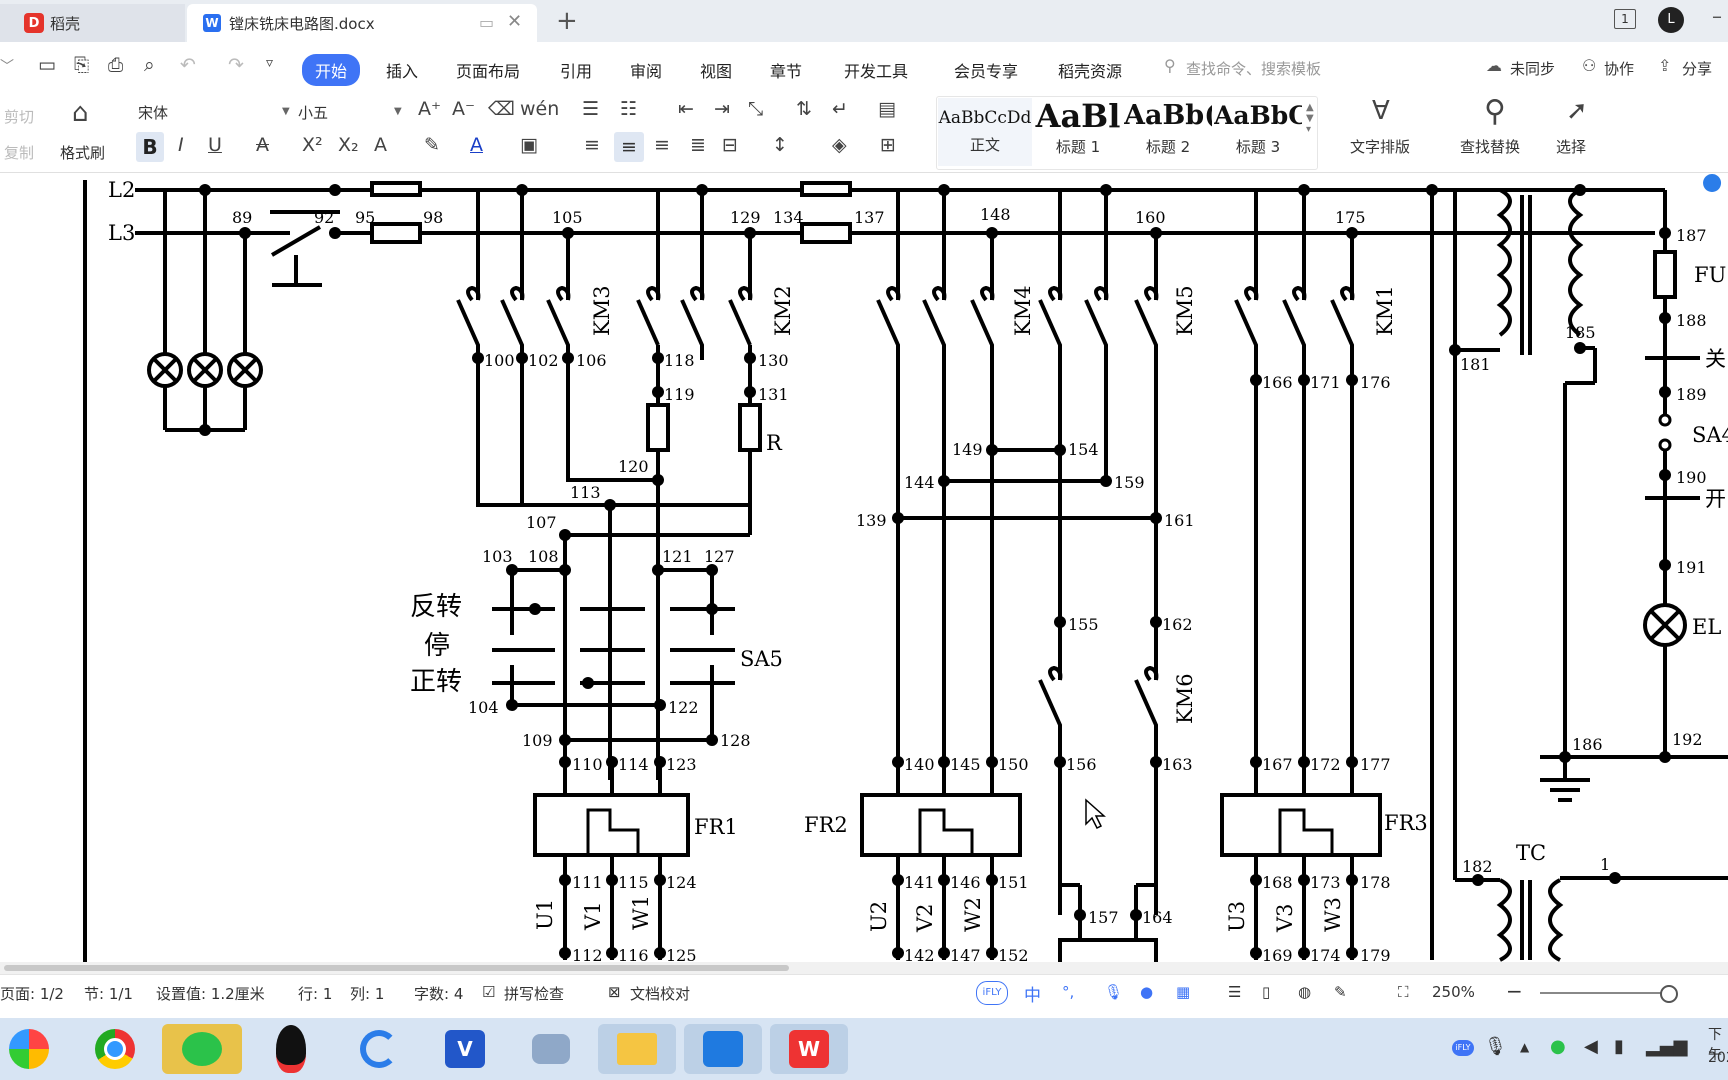 This screenshot has width=1728, height=1080. What do you see at coordinates (486, 22) in the screenshot?
I see `tab-pin-icon: ▭` at bounding box center [486, 22].